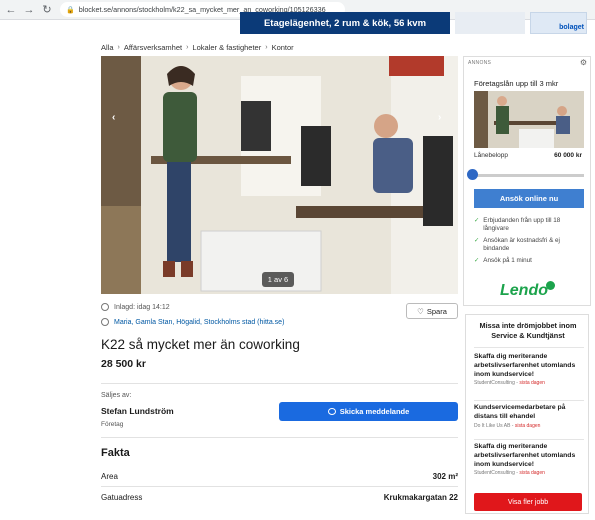 The height and width of the screenshot is (520, 595). What do you see at coordinates (529, 198) in the screenshot?
I see `apply-online-button: Ansök online nu` at bounding box center [529, 198].